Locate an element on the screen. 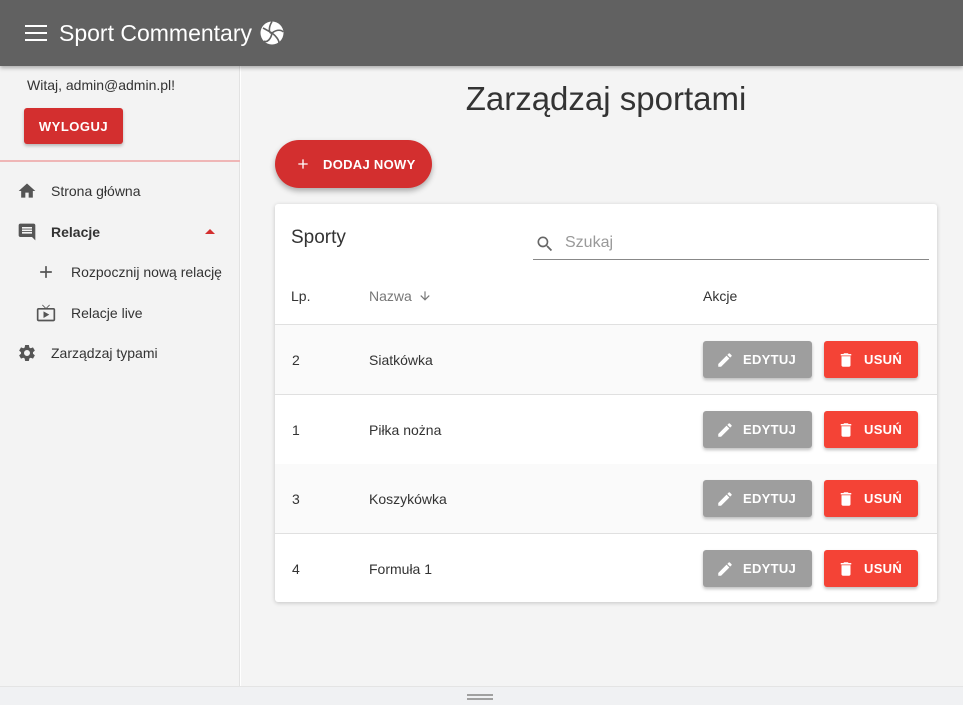 Image resolution: width=963 pixels, height=713 pixels. sidebar-item-label: Zarządzaj typami is located at coordinates (104, 353).